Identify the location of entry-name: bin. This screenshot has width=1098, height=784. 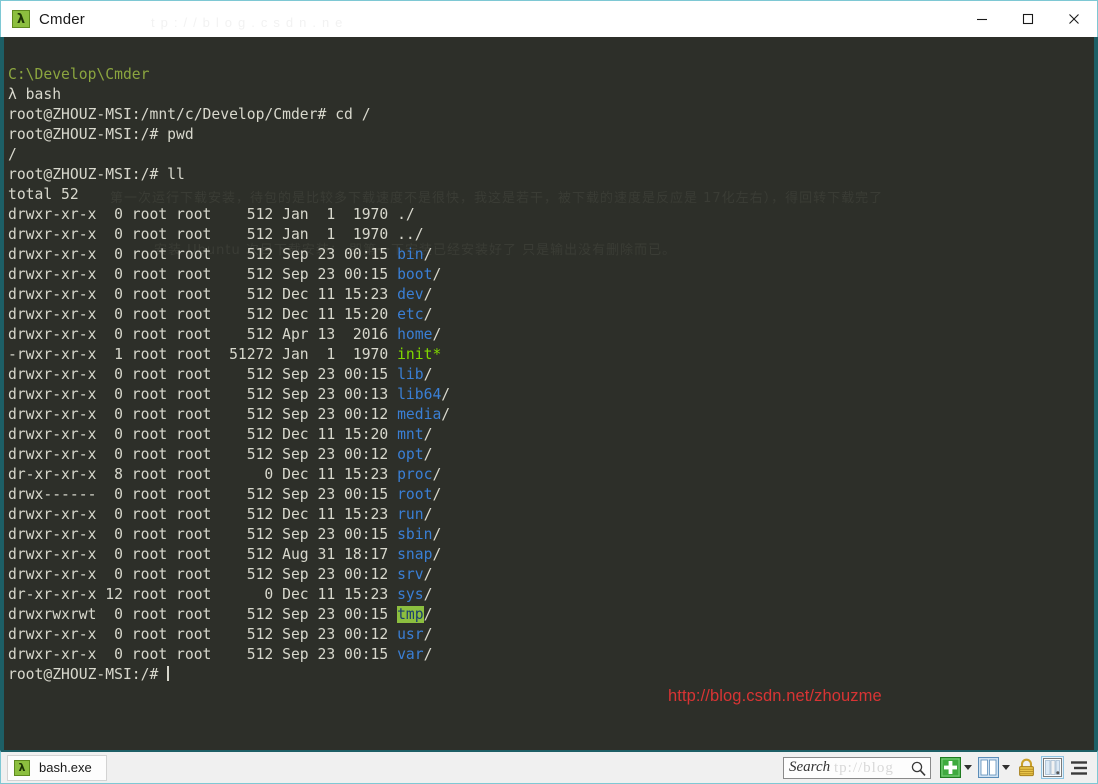
(410, 254).